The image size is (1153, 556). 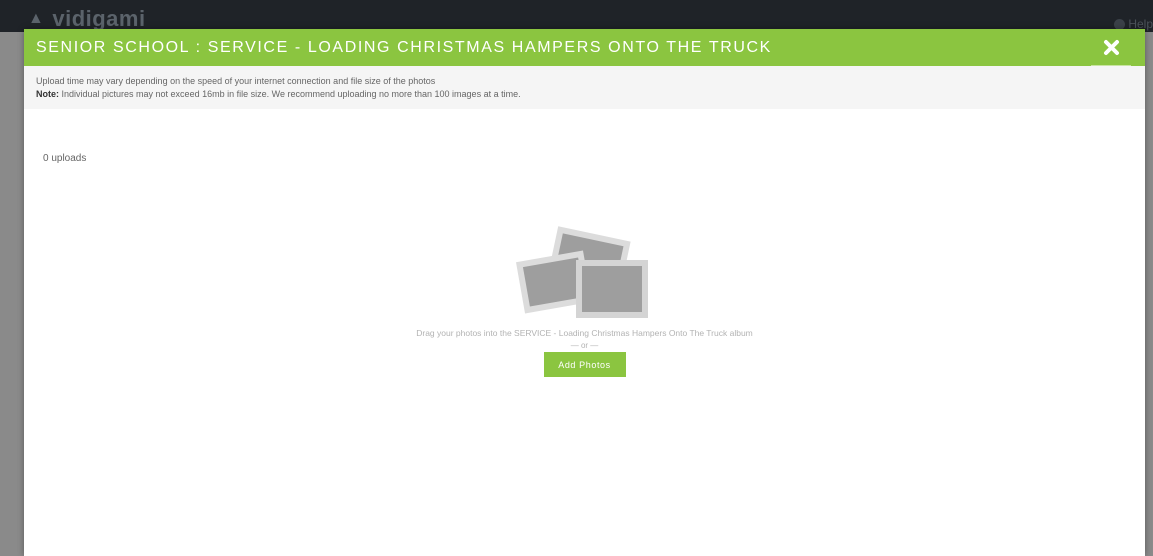 I want to click on uploads-count: 0 uploads, so click(x=65, y=158).